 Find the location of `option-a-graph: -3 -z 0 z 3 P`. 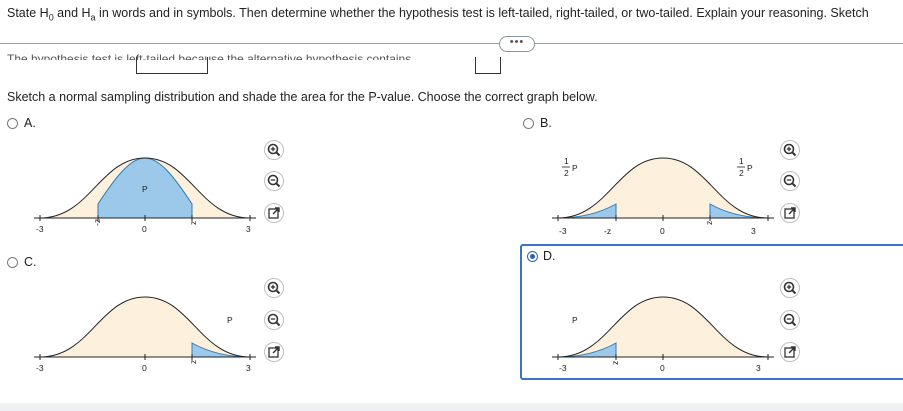

option-a-graph: -3 -z 0 z 3 P is located at coordinates (145, 193).